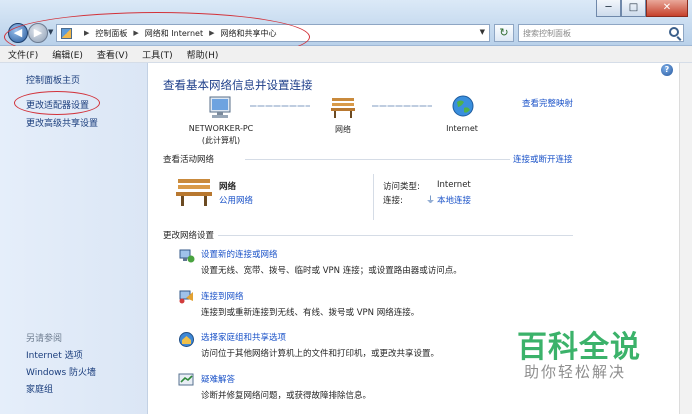  I want to click on task-troubleshoot-desc: 诊断并修复网络问题，或获得故障排除信息。, so click(286, 396).